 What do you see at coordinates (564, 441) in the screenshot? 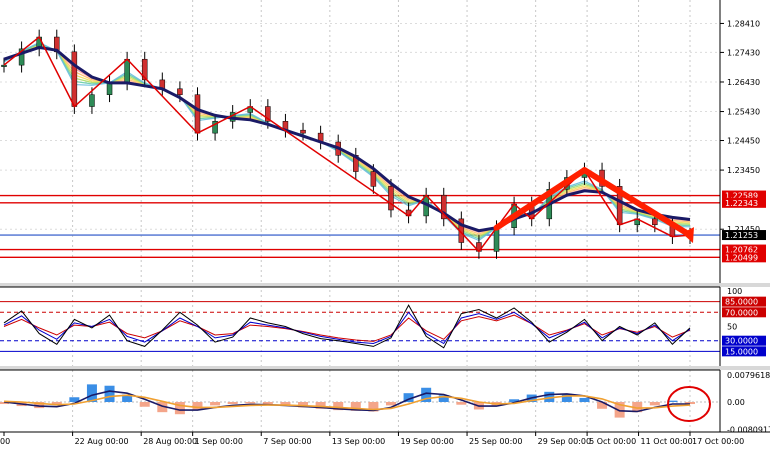
I see `time-axis-label: 29 Sep 00:00` at bounding box center [564, 441].